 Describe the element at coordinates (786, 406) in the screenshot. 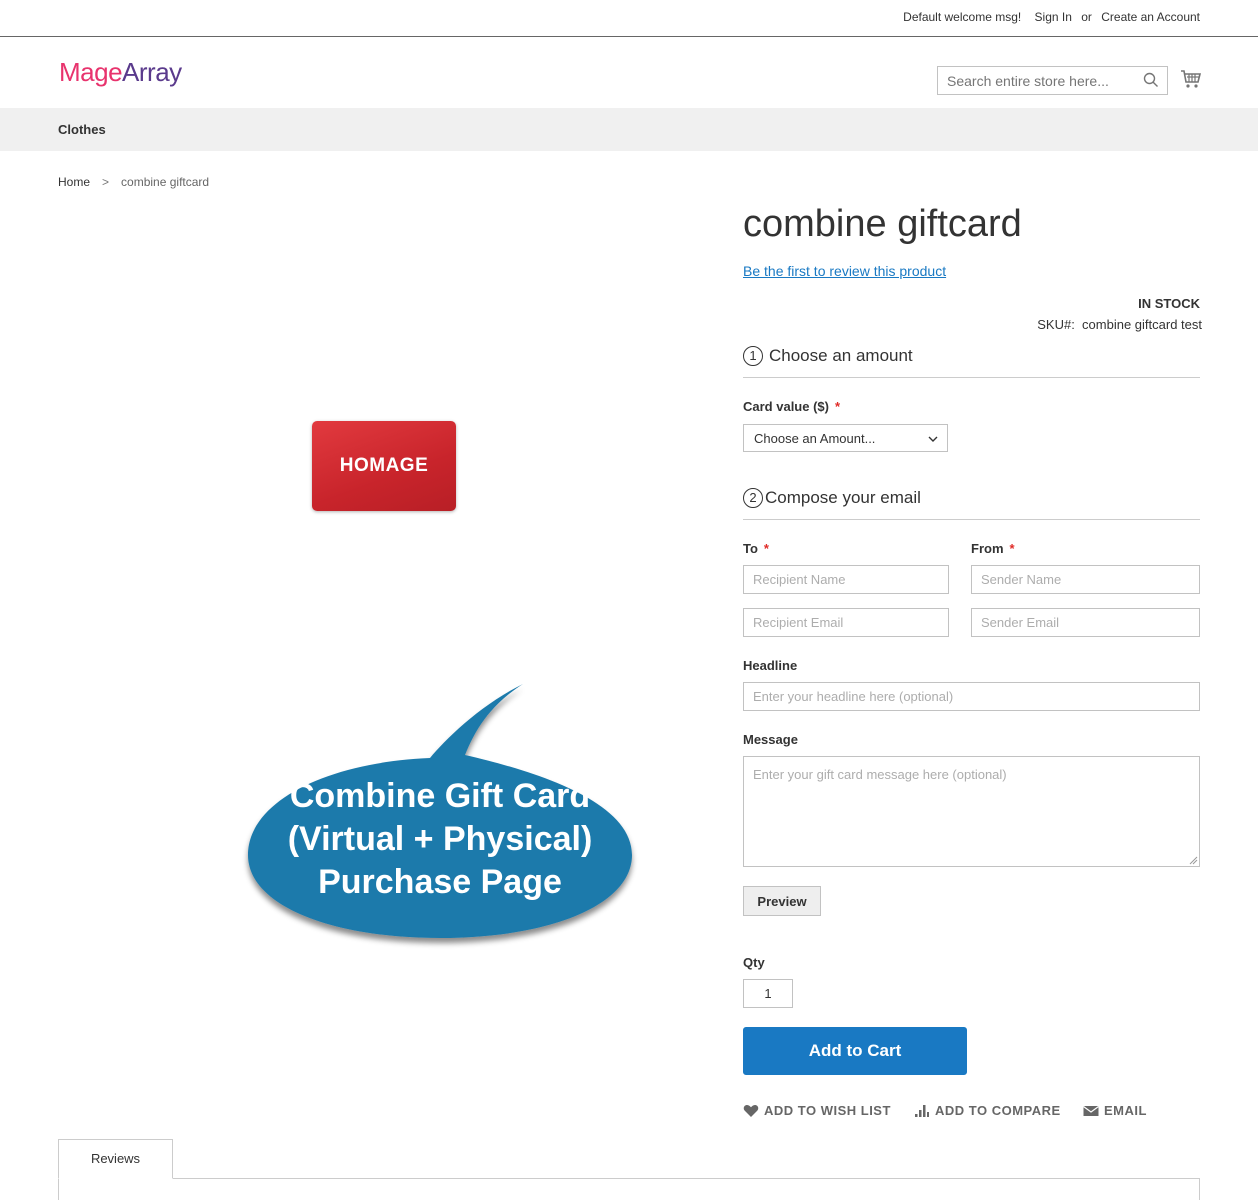

I see `card-value-label-text: Card value ($)` at that location.